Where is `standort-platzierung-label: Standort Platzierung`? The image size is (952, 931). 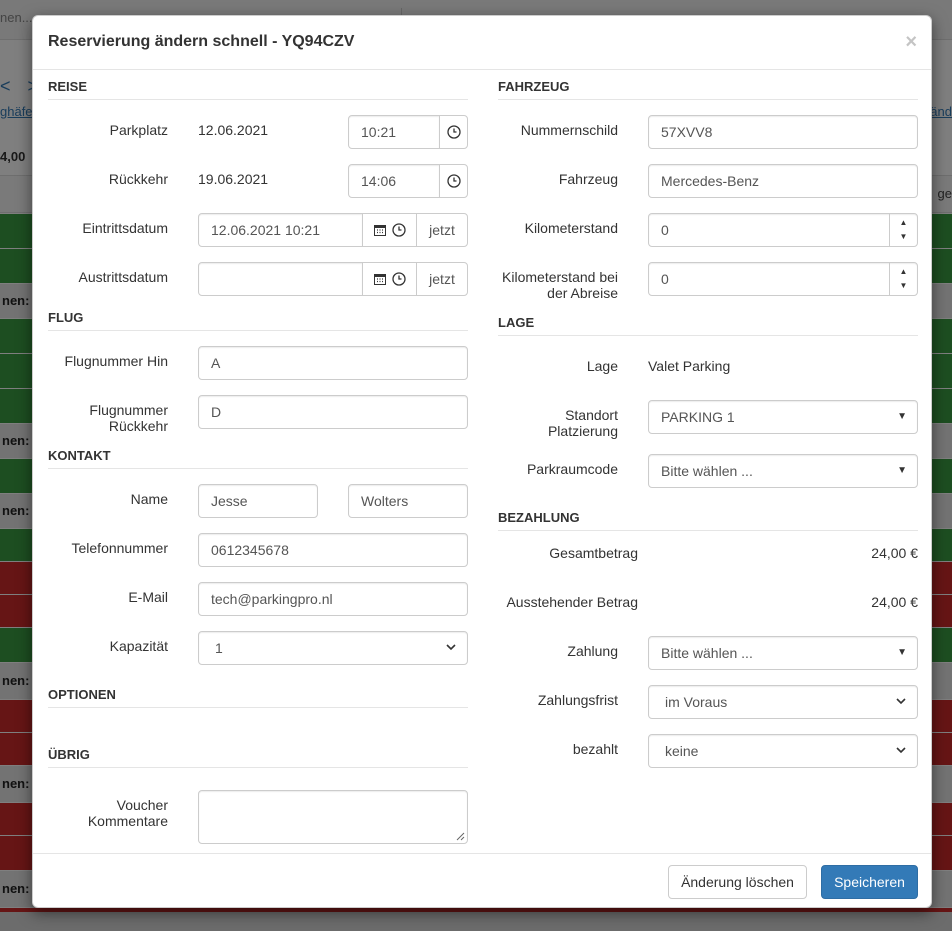
standort-platzierung-label: Standort Platzierung is located at coordinates (558, 423).